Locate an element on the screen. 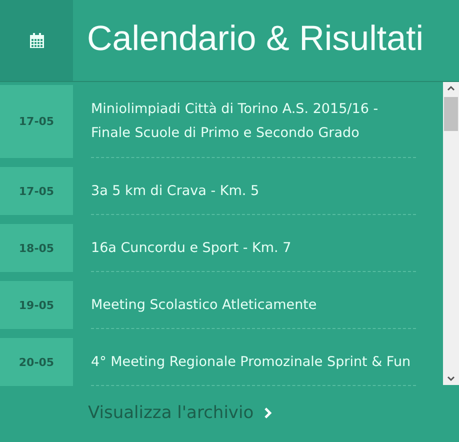  event-link: Miniolimpiadi Città di Torino A.S. 2015/16 - Finale Scuole di Primo e Secondo Grado is located at coordinates (253, 121).